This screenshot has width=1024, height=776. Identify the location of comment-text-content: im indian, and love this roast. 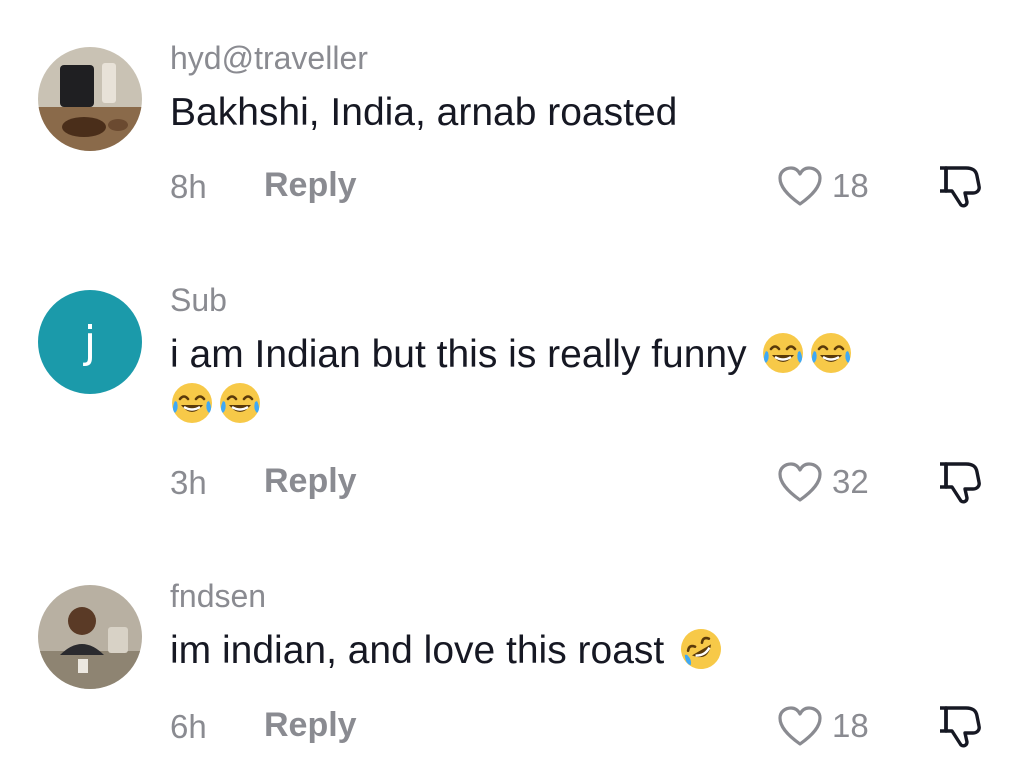
(417, 650).